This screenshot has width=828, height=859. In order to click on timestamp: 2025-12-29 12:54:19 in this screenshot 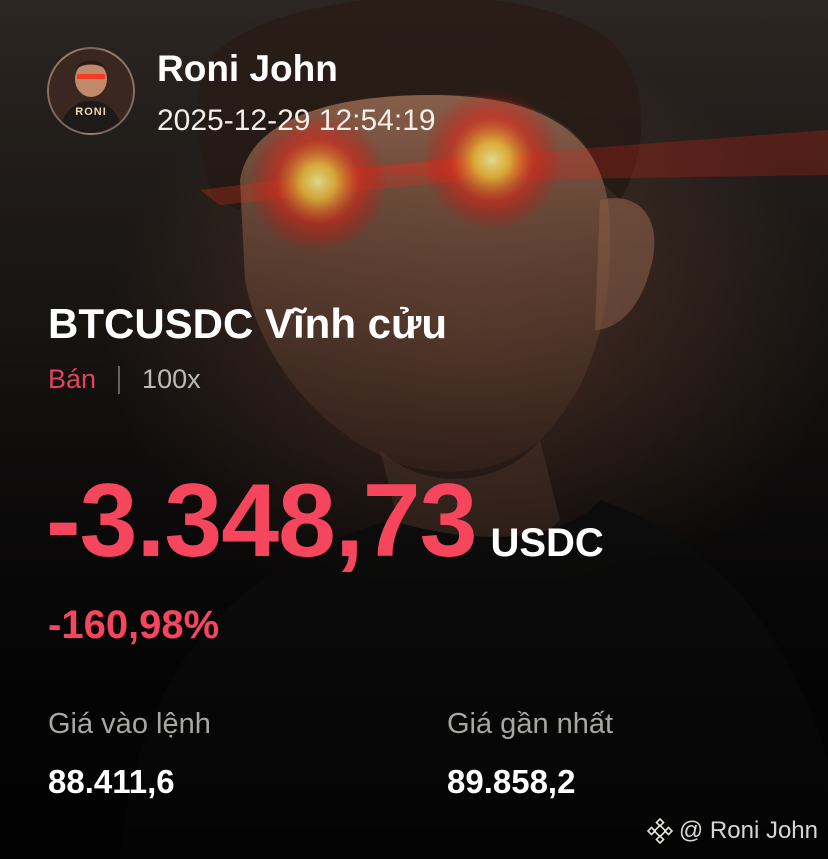, I will do `click(296, 120)`.